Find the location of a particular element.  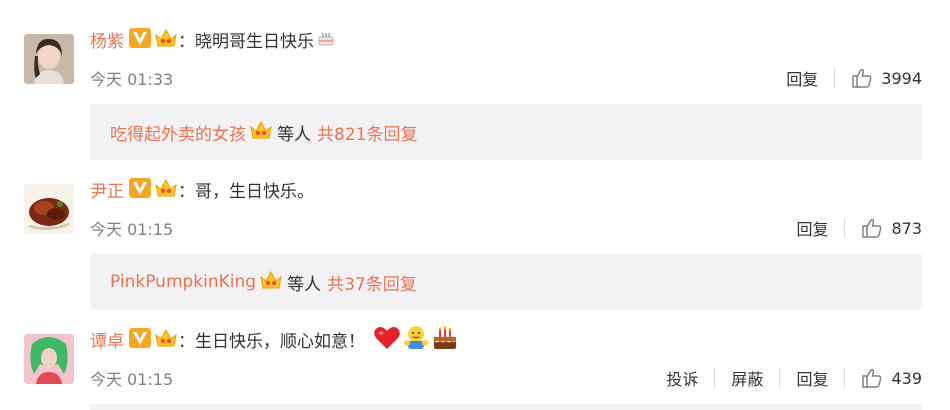

like-count: 873 is located at coordinates (906, 228).